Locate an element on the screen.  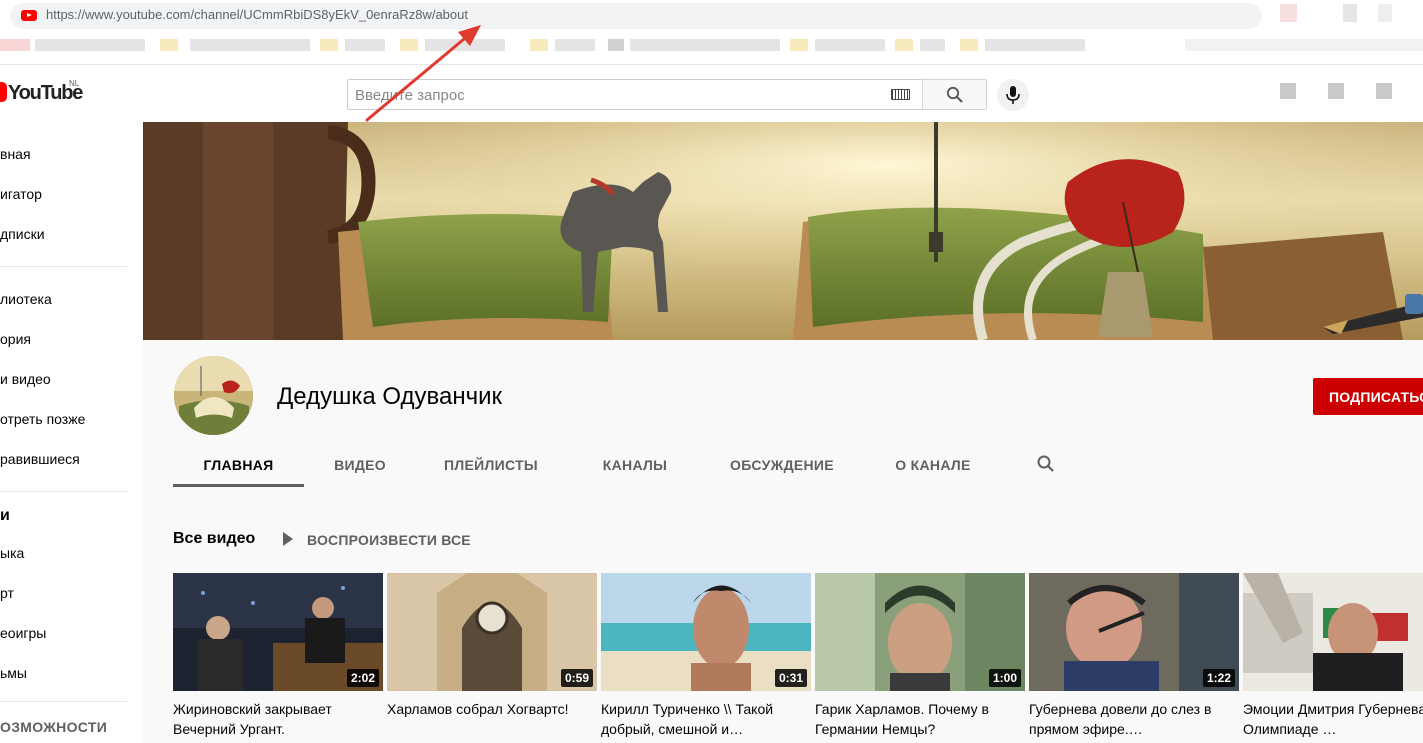
search-box is located at coordinates (634, 94).